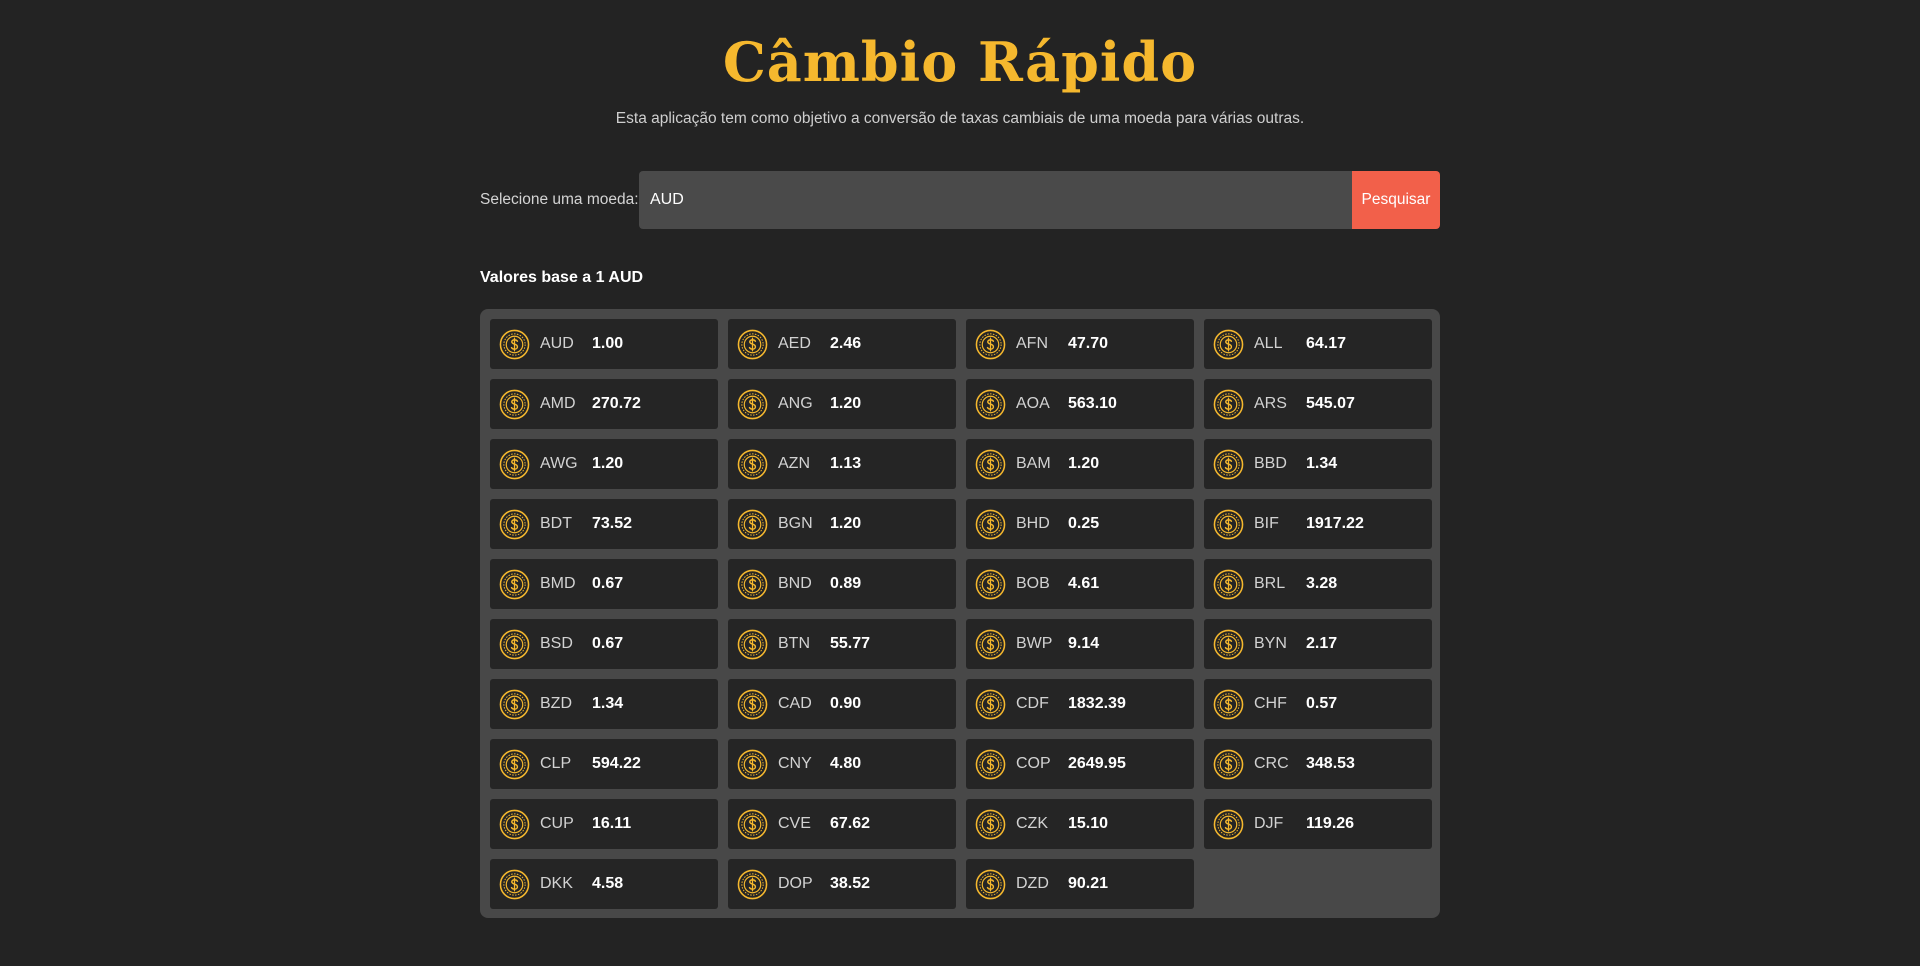  I want to click on currency-code: BAM, so click(1033, 463).